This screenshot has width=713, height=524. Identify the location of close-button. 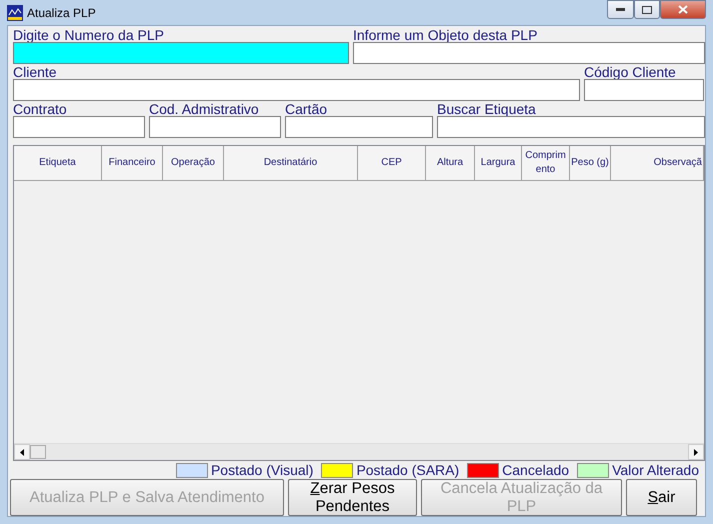
(683, 9).